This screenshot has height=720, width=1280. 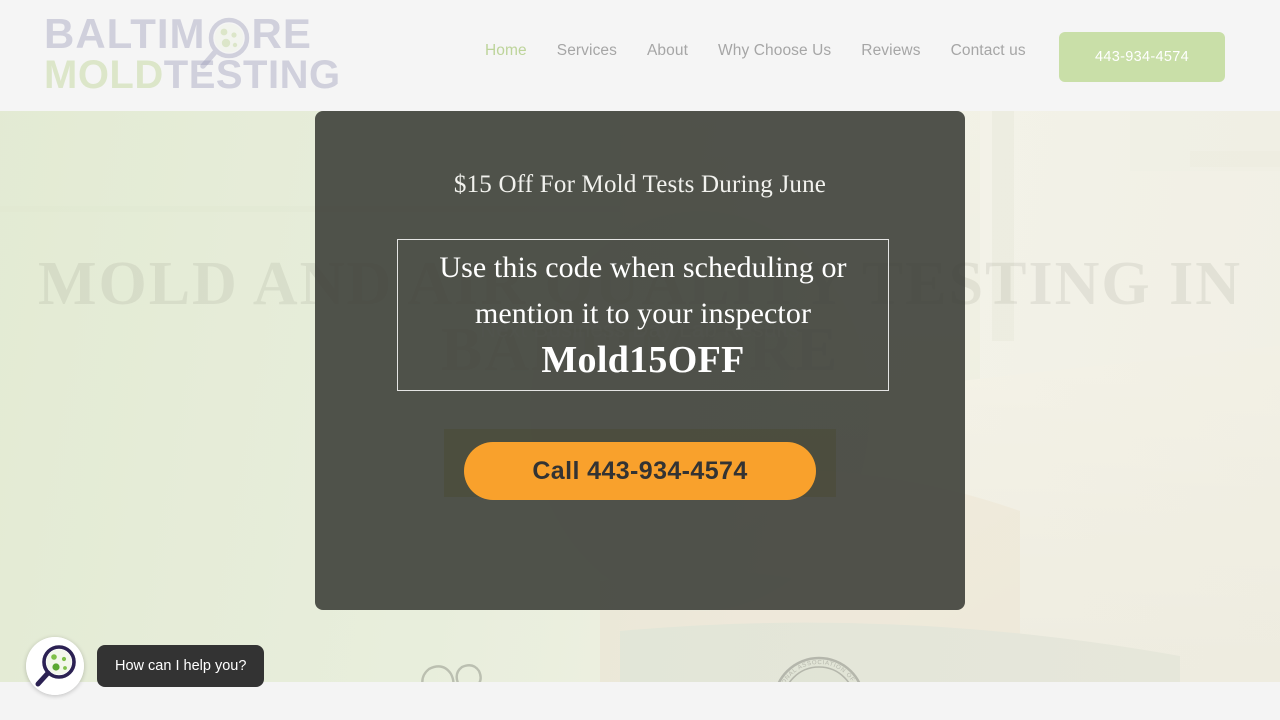 What do you see at coordinates (104, 75) in the screenshot?
I see `logo-text-mold: MOLD` at bounding box center [104, 75].